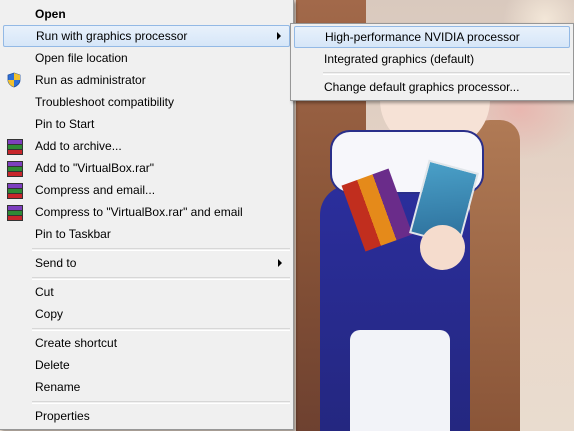 The width and height of the screenshot is (574, 431). Describe the element at coordinates (104, 102) in the screenshot. I see `menu-item-label: Troubleshoot compatibility` at that location.